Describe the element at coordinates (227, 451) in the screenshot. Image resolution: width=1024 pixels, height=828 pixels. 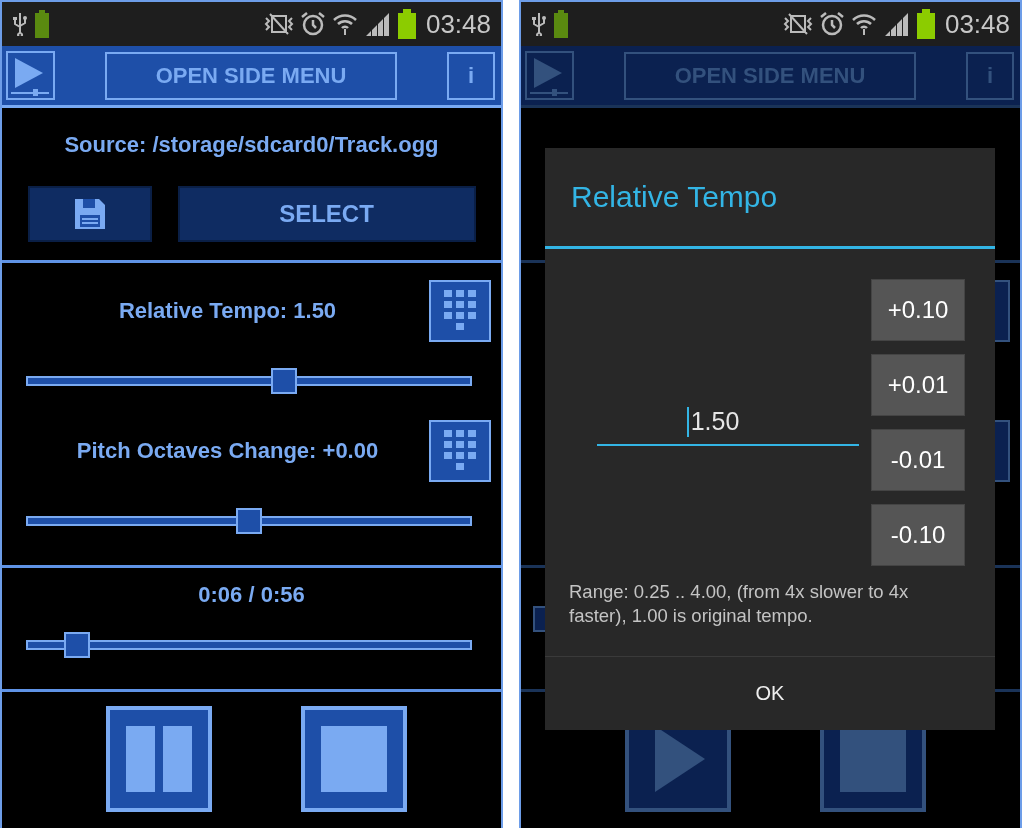
I see `slider-label: Pitch Octaves Change: +0.00` at that location.